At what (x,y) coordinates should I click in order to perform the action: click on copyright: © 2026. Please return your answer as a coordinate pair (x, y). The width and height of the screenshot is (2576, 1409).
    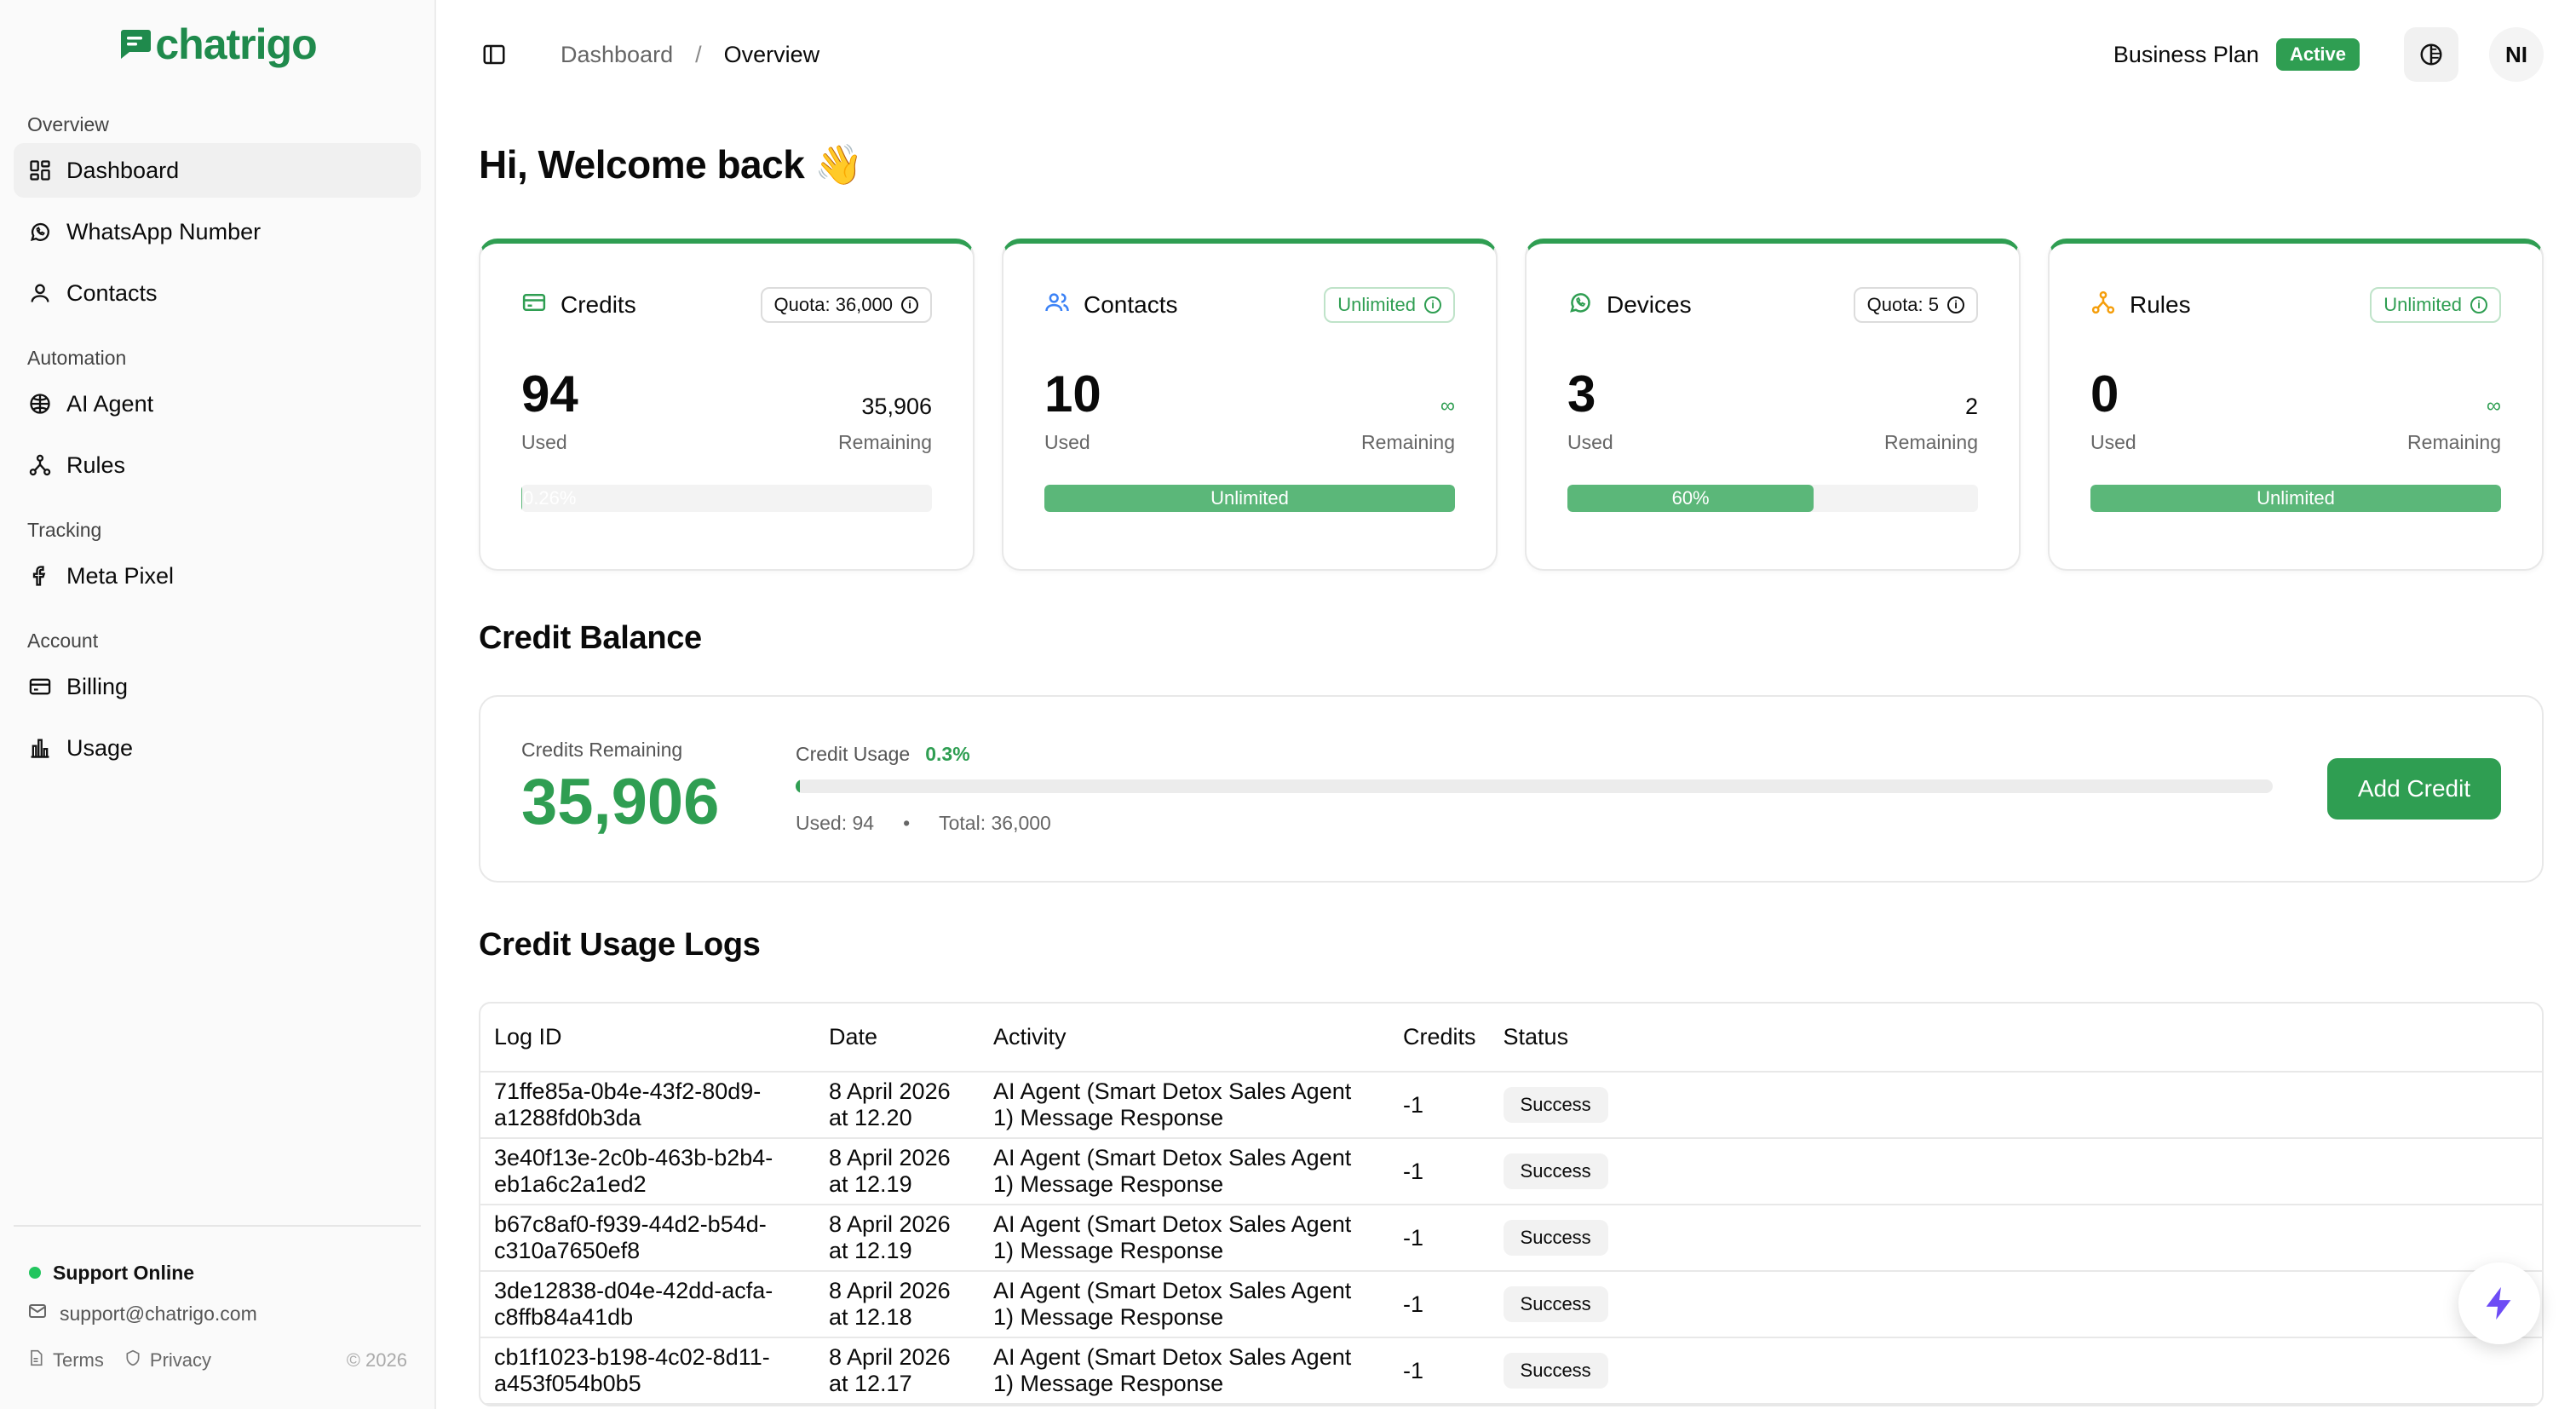
    Looking at the image, I should click on (377, 1360).